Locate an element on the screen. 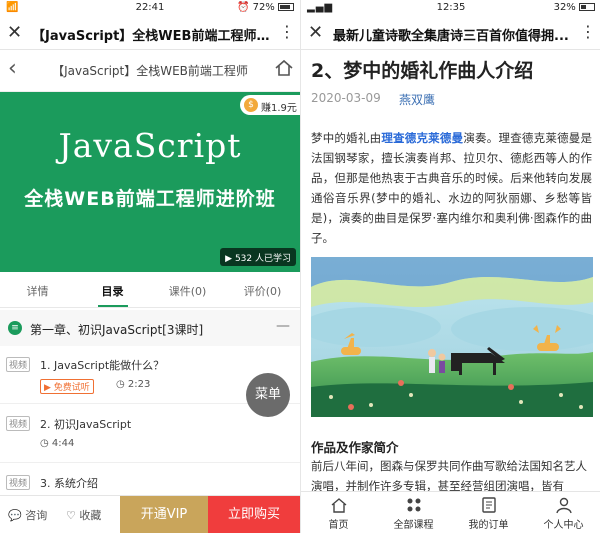  lesson-duration: ◷ 2:23 is located at coordinates (133, 384).